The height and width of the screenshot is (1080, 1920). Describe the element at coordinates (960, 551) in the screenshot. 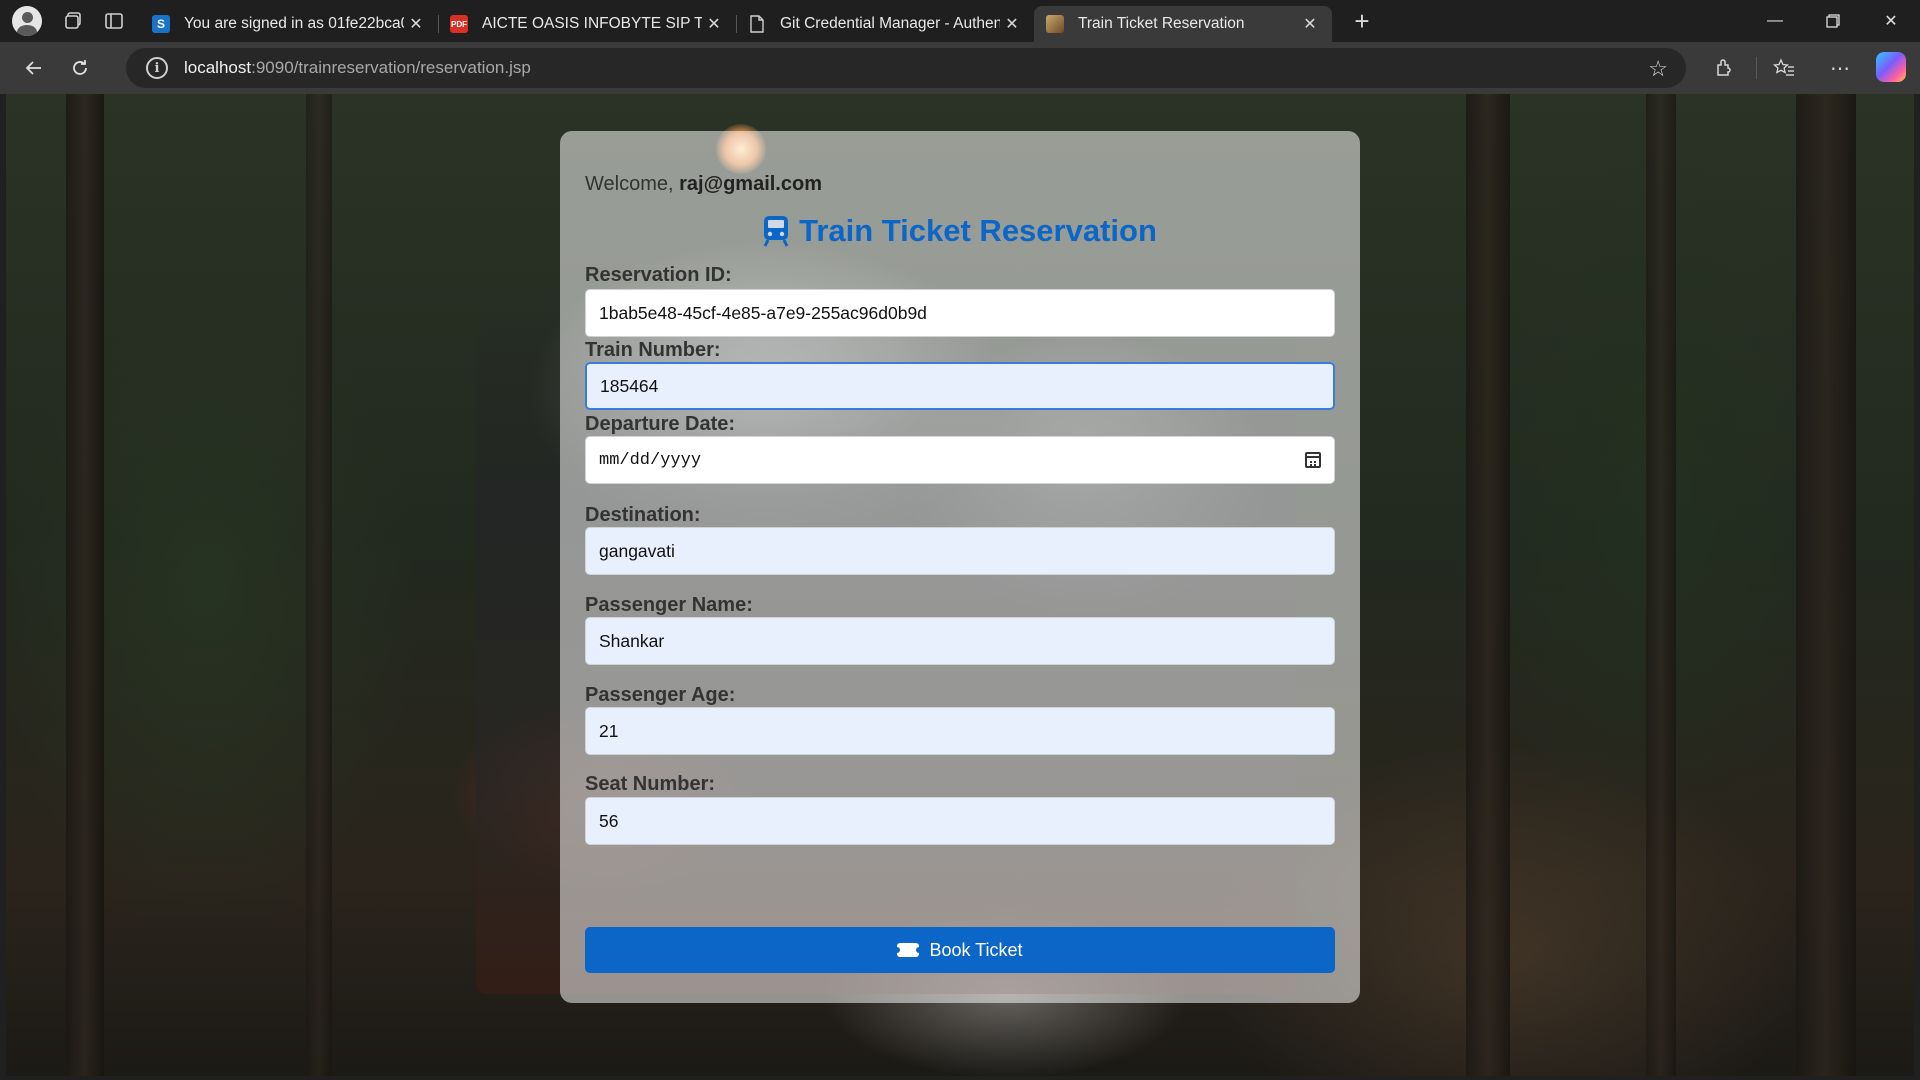

I see `destination-input: gangavati` at that location.